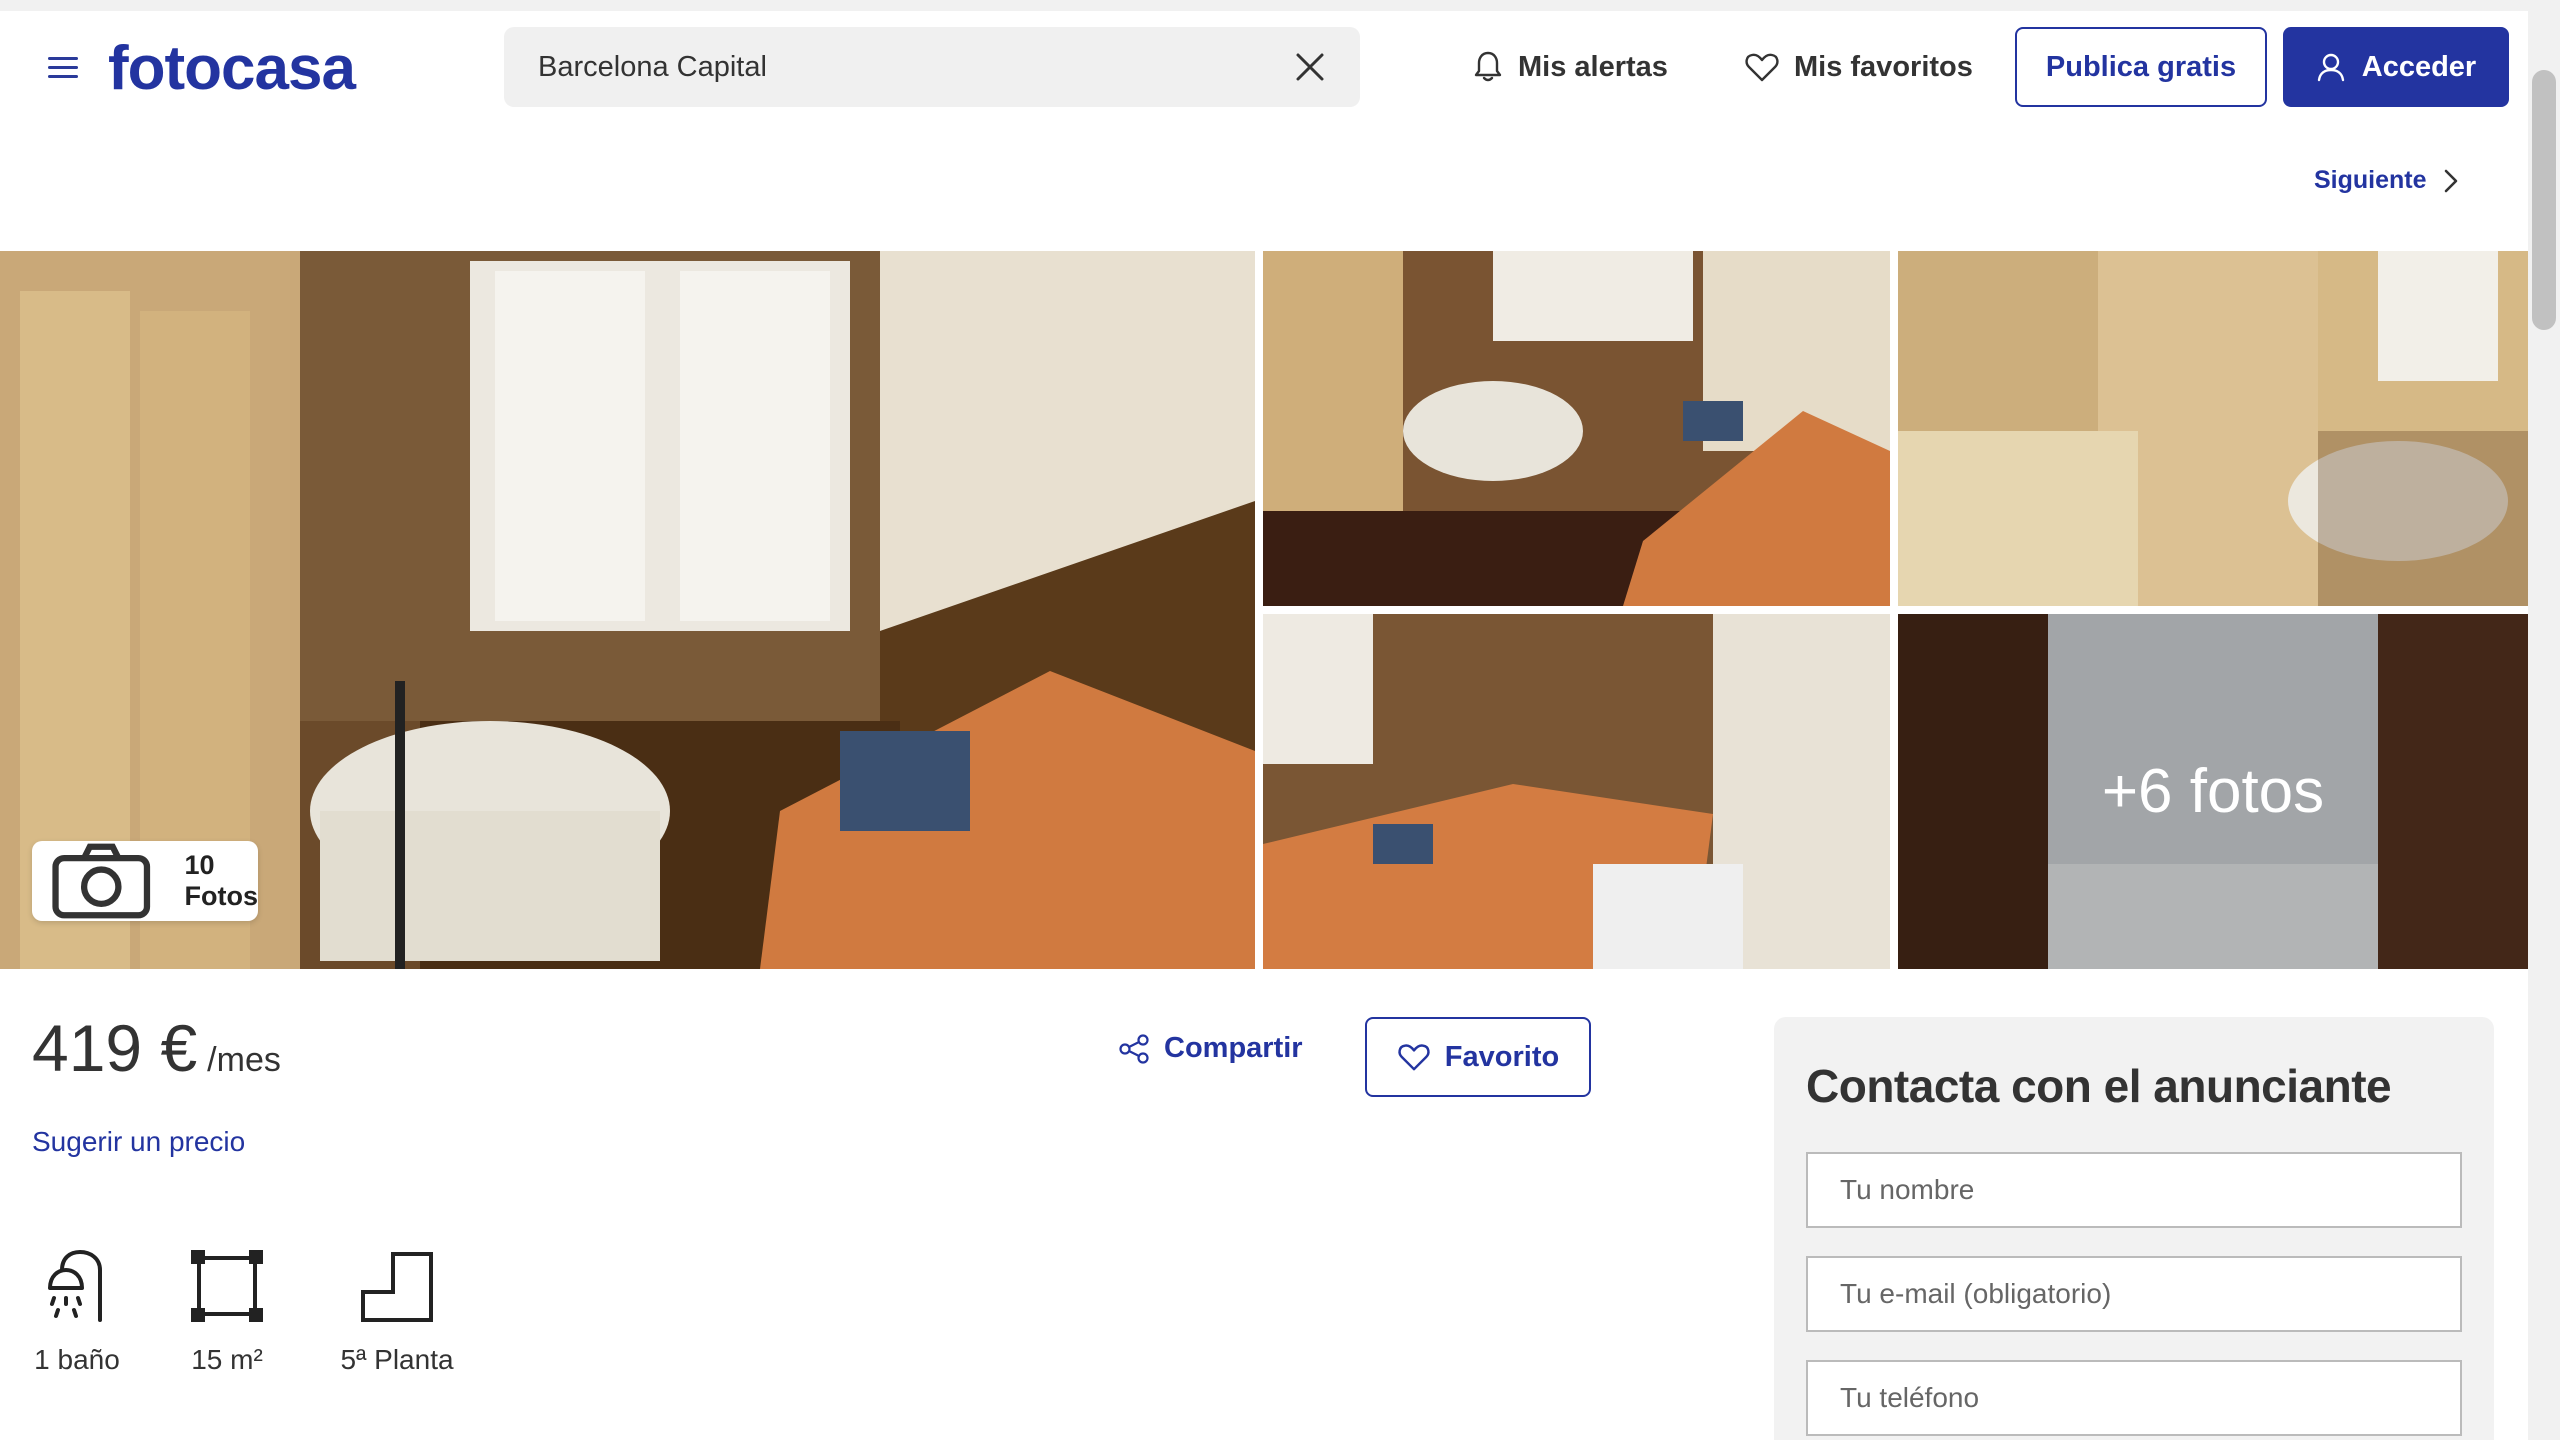 This screenshot has width=2560, height=1440. Describe the element at coordinates (2134, 1398) in the screenshot. I see `phone-field` at that location.